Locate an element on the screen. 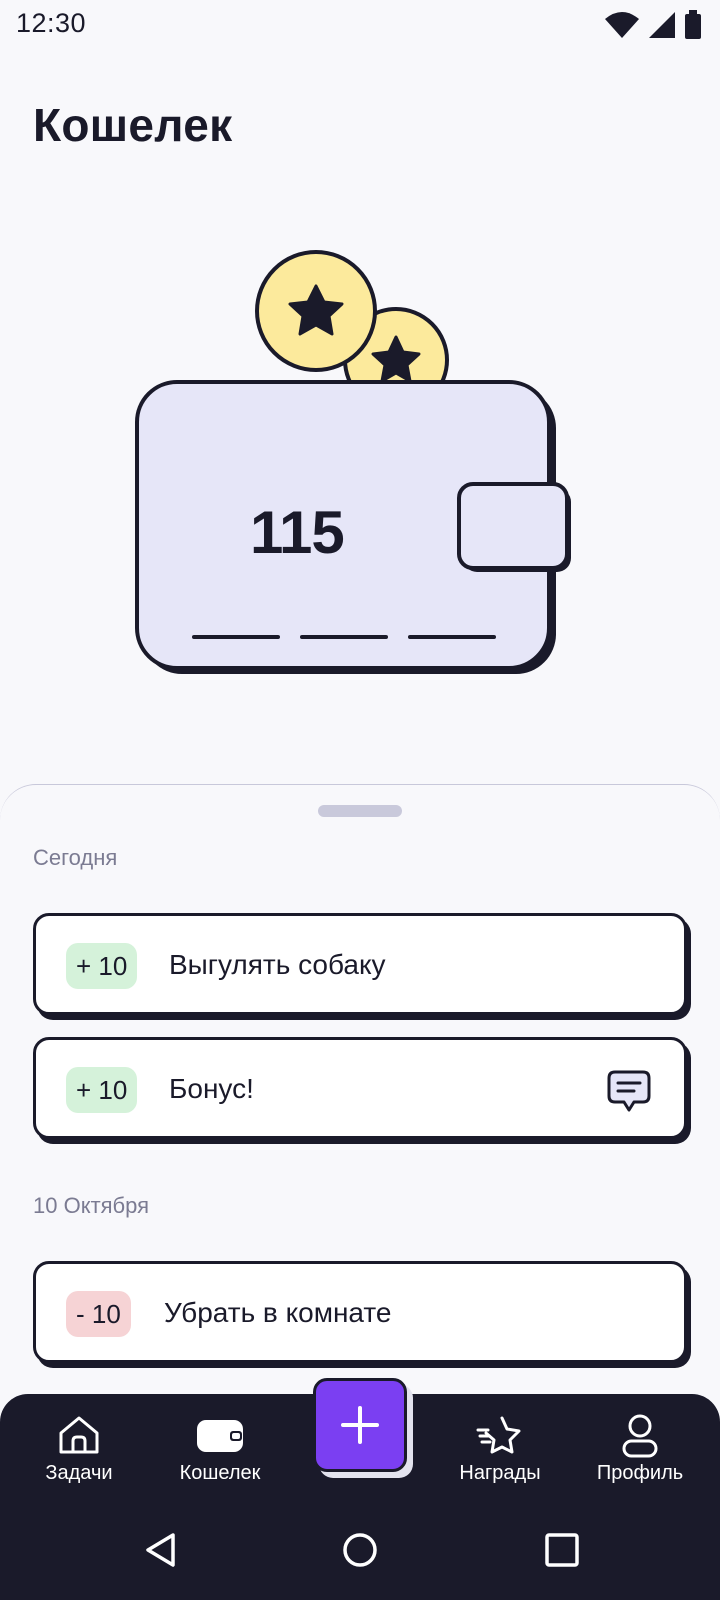  cellular-signal-icon is located at coordinates (662, 25).